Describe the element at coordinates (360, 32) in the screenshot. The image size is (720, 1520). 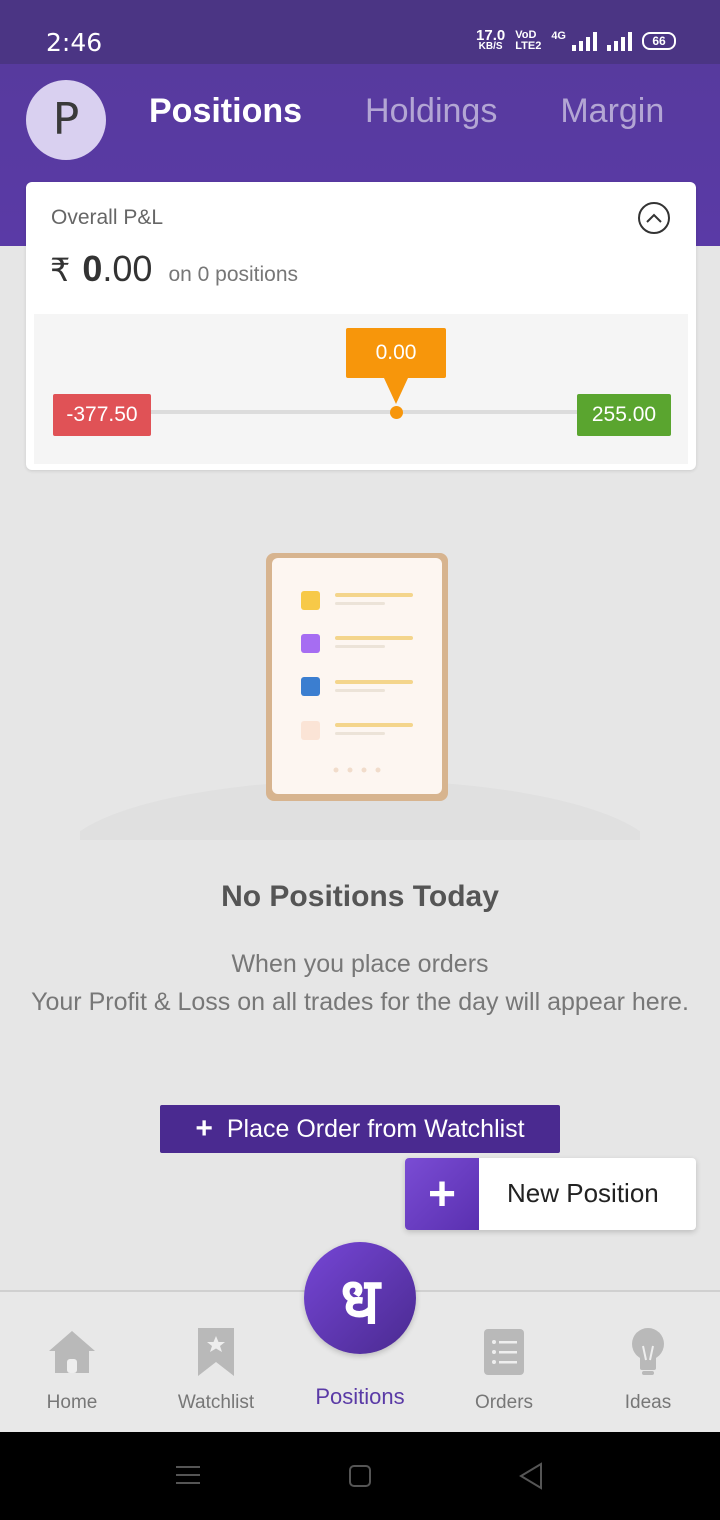
I see `status-bar: 2:46 17.0 KB/S VoD LTE2 4G 66` at that location.